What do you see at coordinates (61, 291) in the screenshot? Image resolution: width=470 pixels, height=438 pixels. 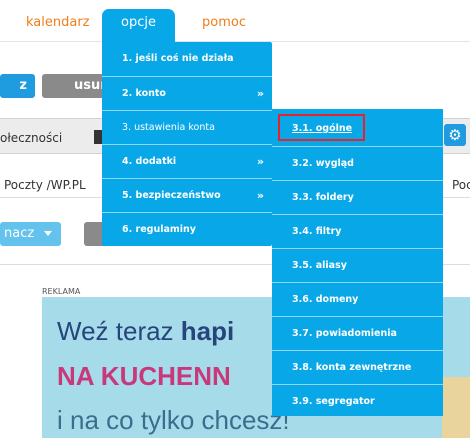 I see `ad-label: REKLAMA` at bounding box center [61, 291].